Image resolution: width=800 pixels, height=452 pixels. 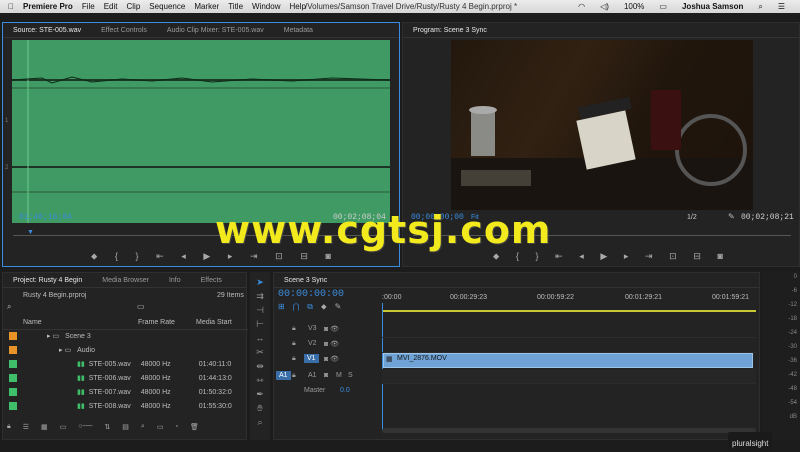 I want to click on nest-icon: ⊞, so click(x=281, y=307).